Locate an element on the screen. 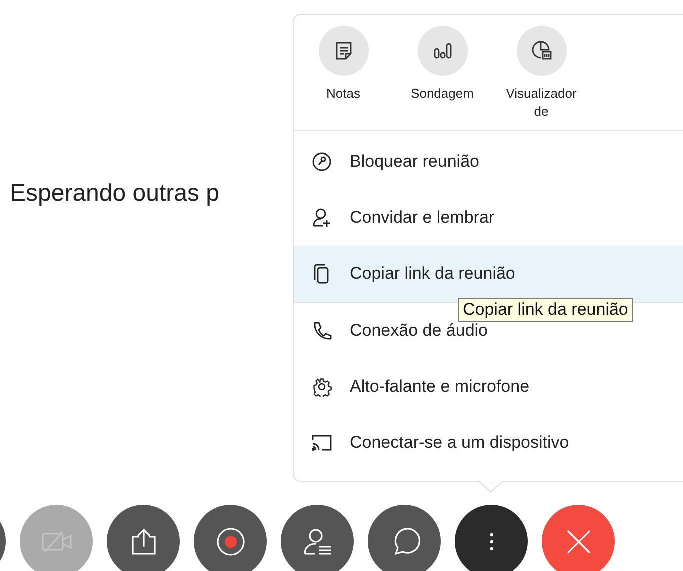 This screenshot has width=683, height=571. add-person-icon is located at coordinates (322, 218).